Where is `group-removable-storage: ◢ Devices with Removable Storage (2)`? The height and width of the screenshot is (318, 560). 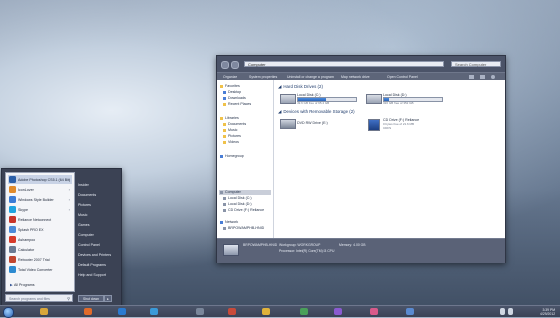
group-removable-storage: ◢ Devices with Removable Storage (2) is located at coordinates (316, 112).